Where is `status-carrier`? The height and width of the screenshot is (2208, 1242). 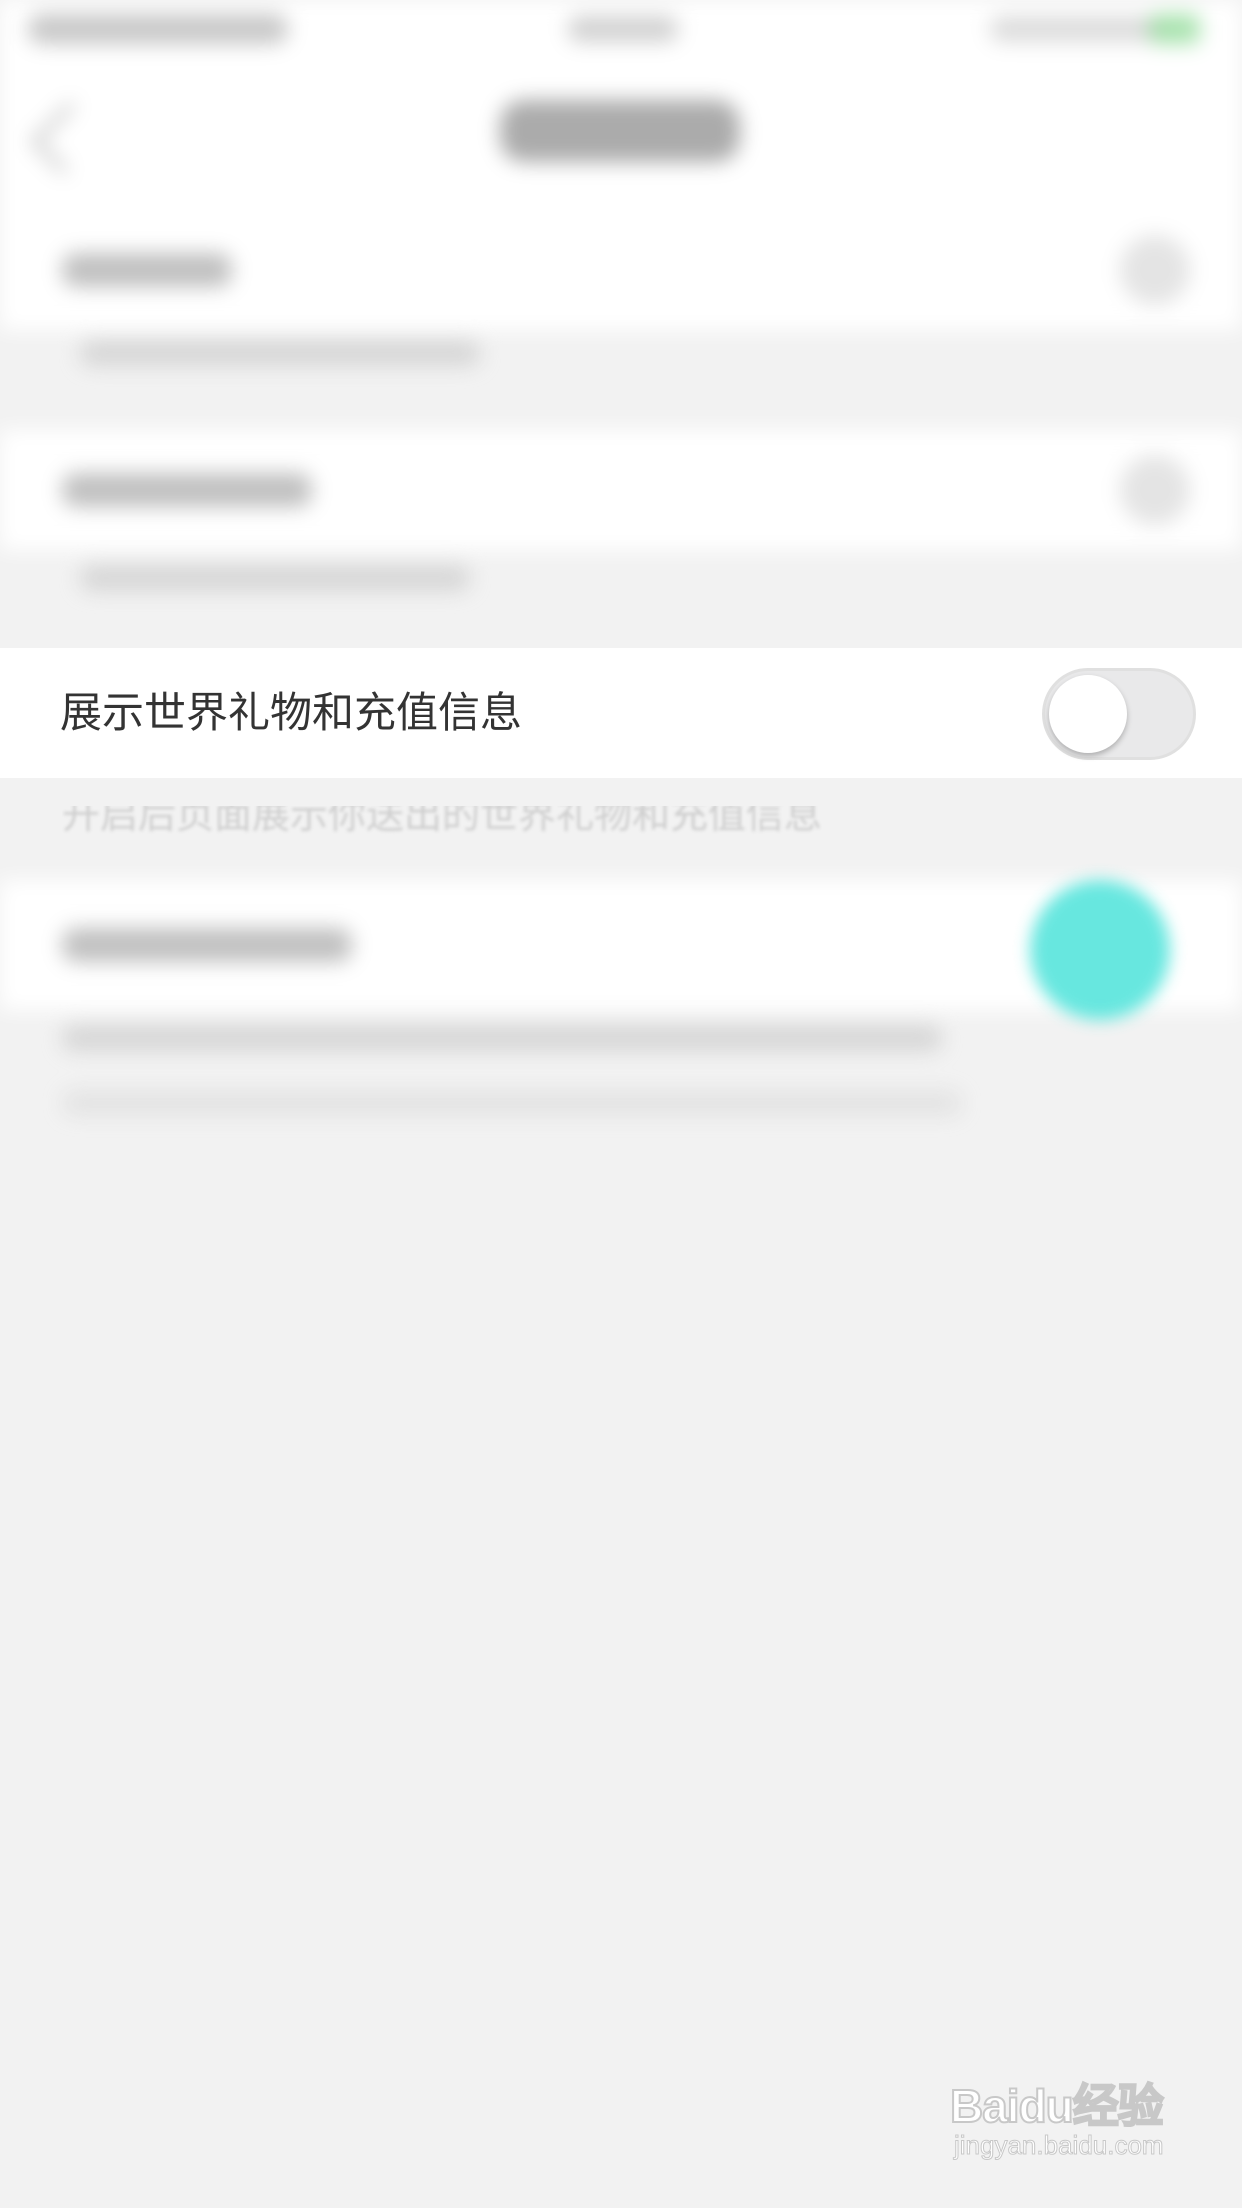
status-carrier is located at coordinates (158, 29).